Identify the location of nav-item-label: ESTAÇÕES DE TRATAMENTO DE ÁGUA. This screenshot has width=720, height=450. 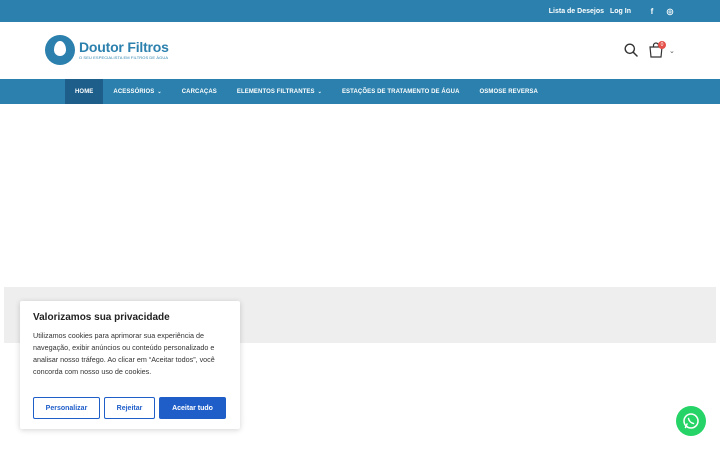
(400, 91).